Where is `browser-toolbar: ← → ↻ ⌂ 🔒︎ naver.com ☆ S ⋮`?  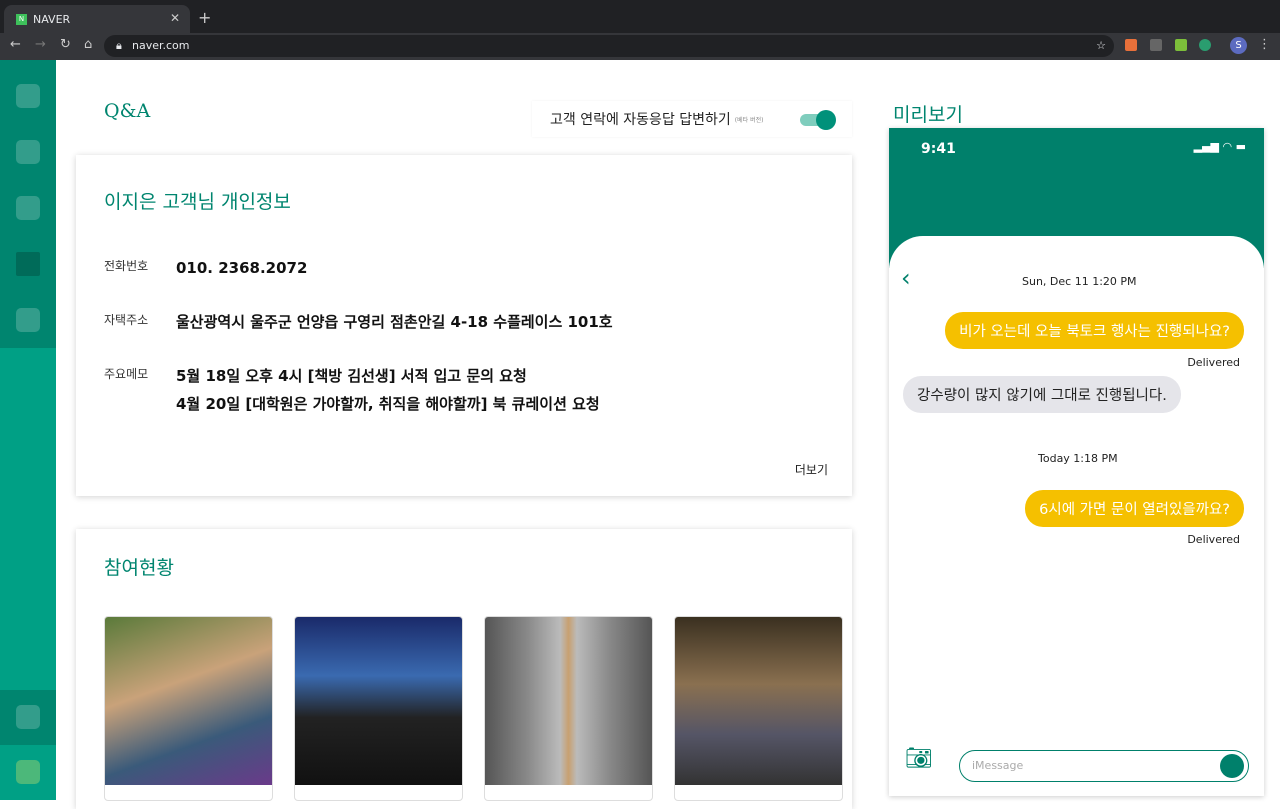 browser-toolbar: ← → ↻ ⌂ 🔒︎ naver.com ☆ S ⋮ is located at coordinates (640, 46).